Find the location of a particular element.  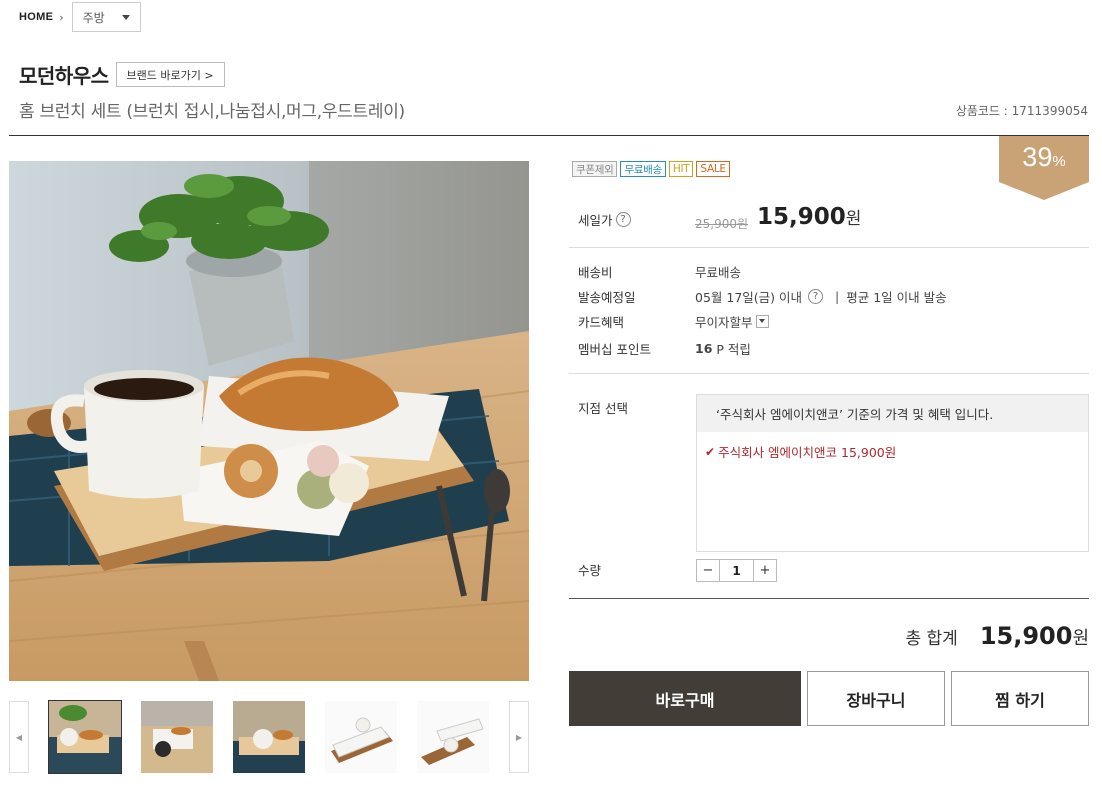

chevron-right-icon: › is located at coordinates (61, 17).